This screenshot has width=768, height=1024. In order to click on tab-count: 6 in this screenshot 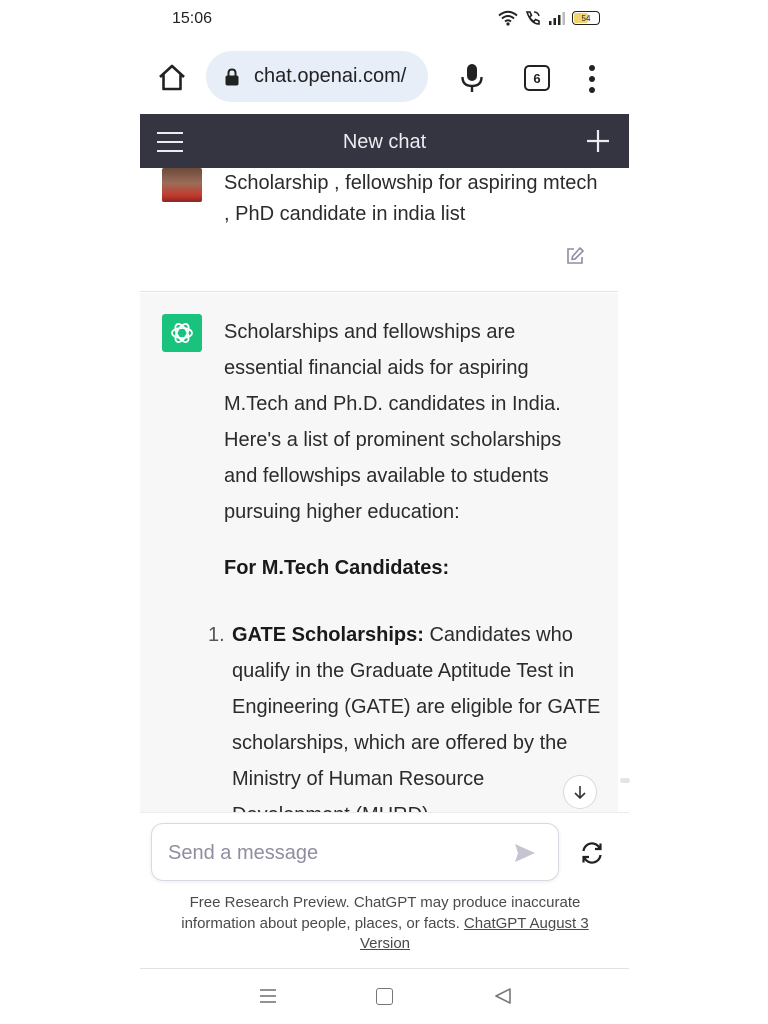, I will do `click(537, 78)`.